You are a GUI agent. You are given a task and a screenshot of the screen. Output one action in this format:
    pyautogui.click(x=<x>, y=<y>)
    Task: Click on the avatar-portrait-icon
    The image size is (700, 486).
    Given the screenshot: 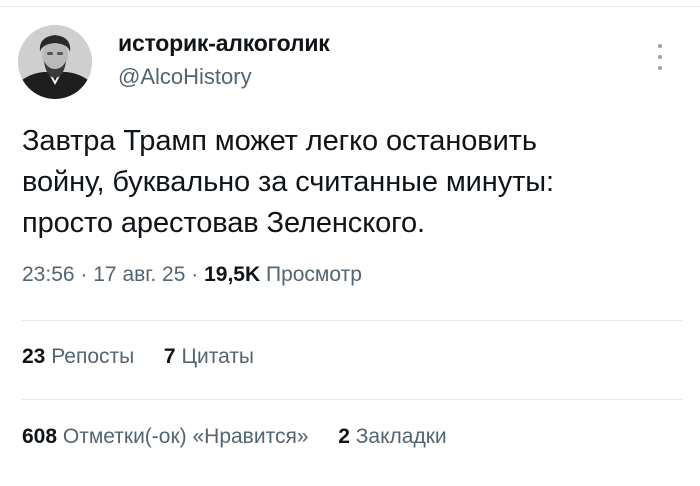 What is the action you would take?
    pyautogui.click(x=55, y=62)
    